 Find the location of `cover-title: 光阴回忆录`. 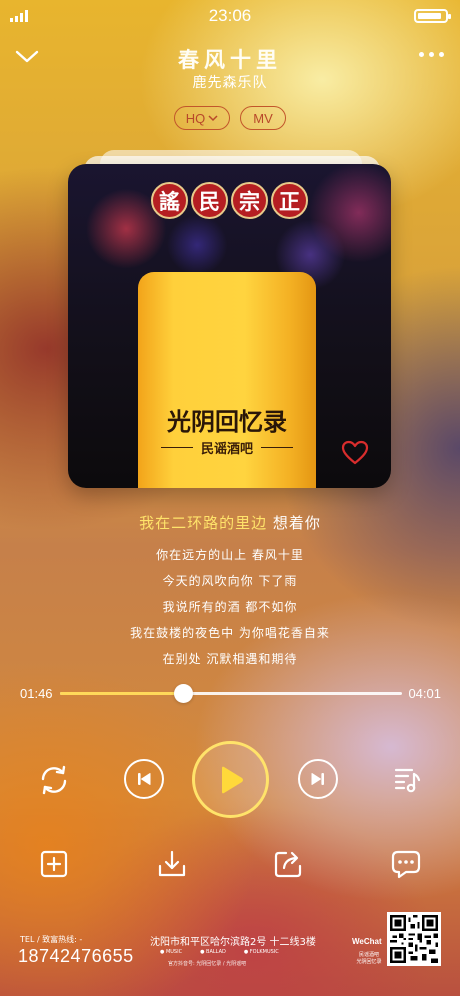

cover-title: 光阴回忆录 is located at coordinates (227, 421).